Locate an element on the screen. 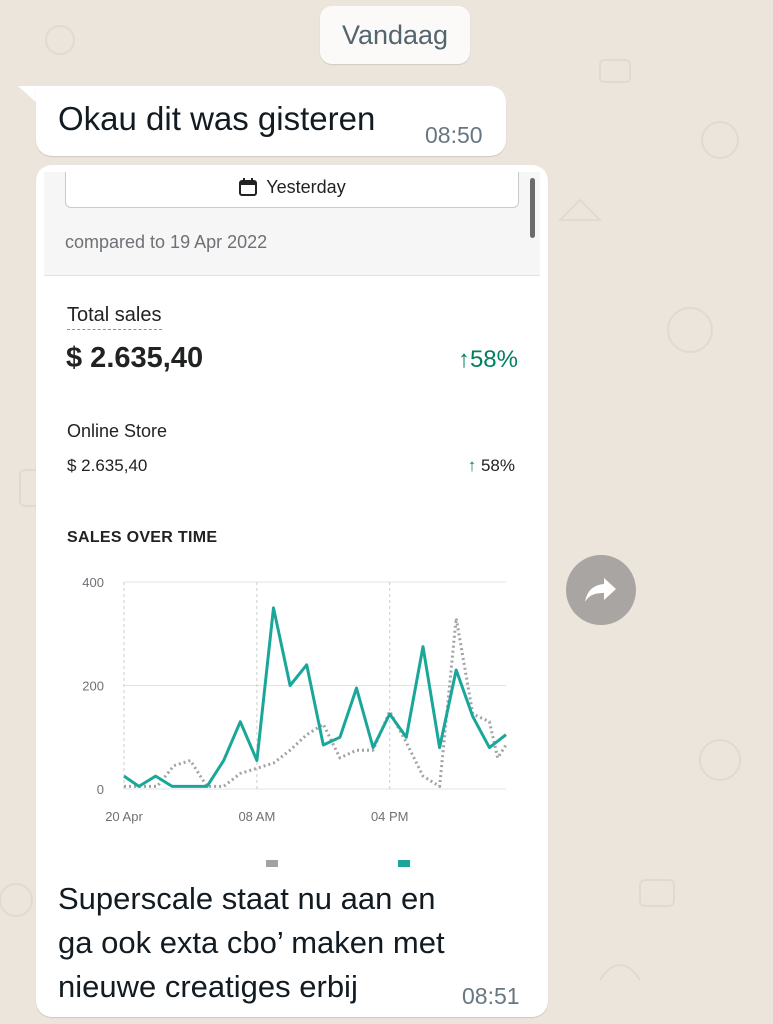  date-range-header: Yesterday compared to 19 Apr 2022 is located at coordinates (292, 224).